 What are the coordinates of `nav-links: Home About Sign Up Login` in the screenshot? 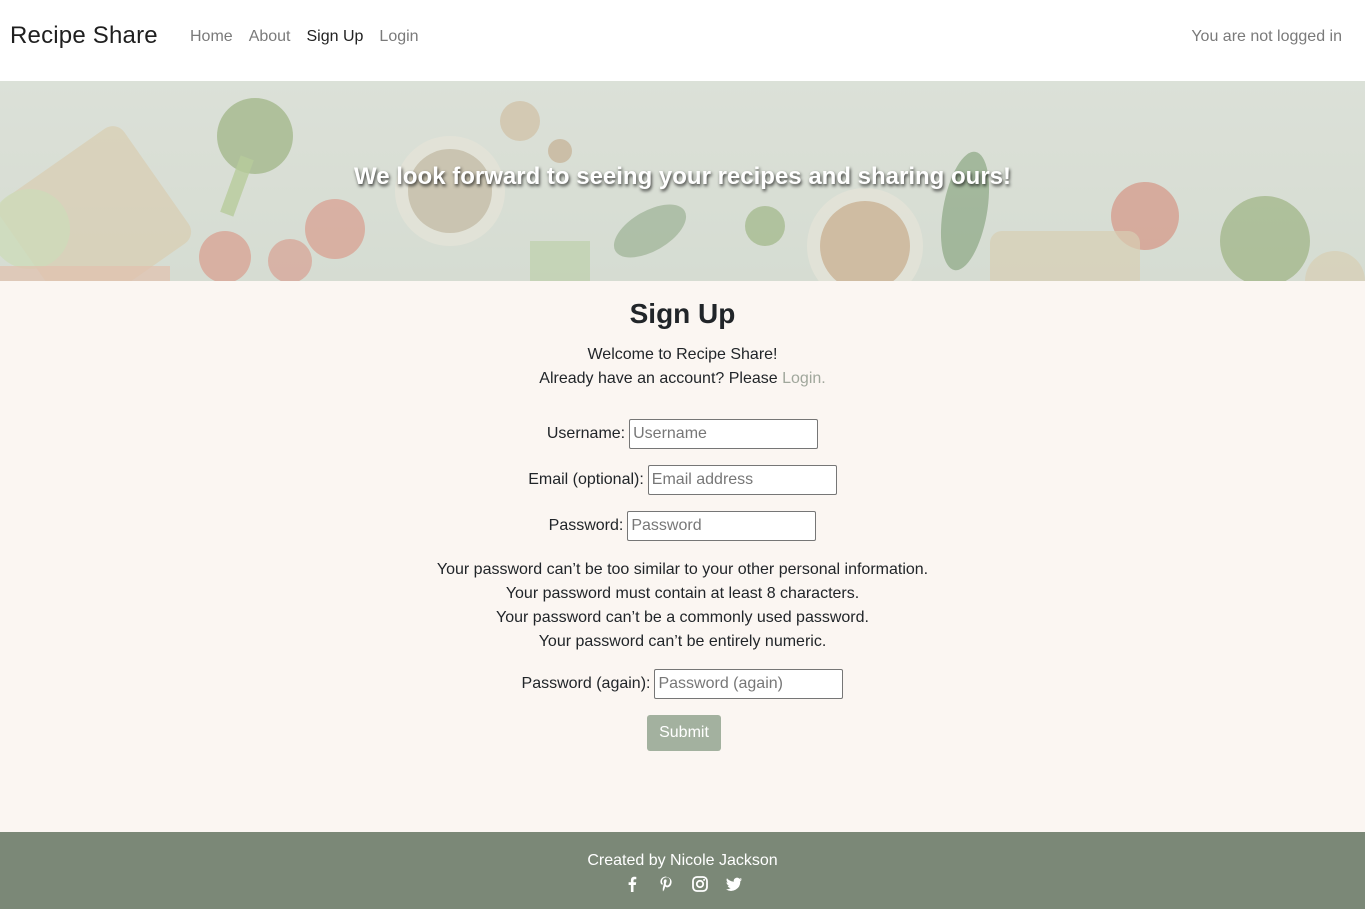 It's located at (304, 37).